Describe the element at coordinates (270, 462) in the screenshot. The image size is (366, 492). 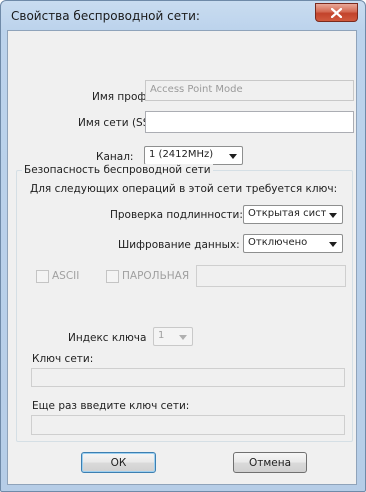
I see `cancel-button: Отмена` at that location.